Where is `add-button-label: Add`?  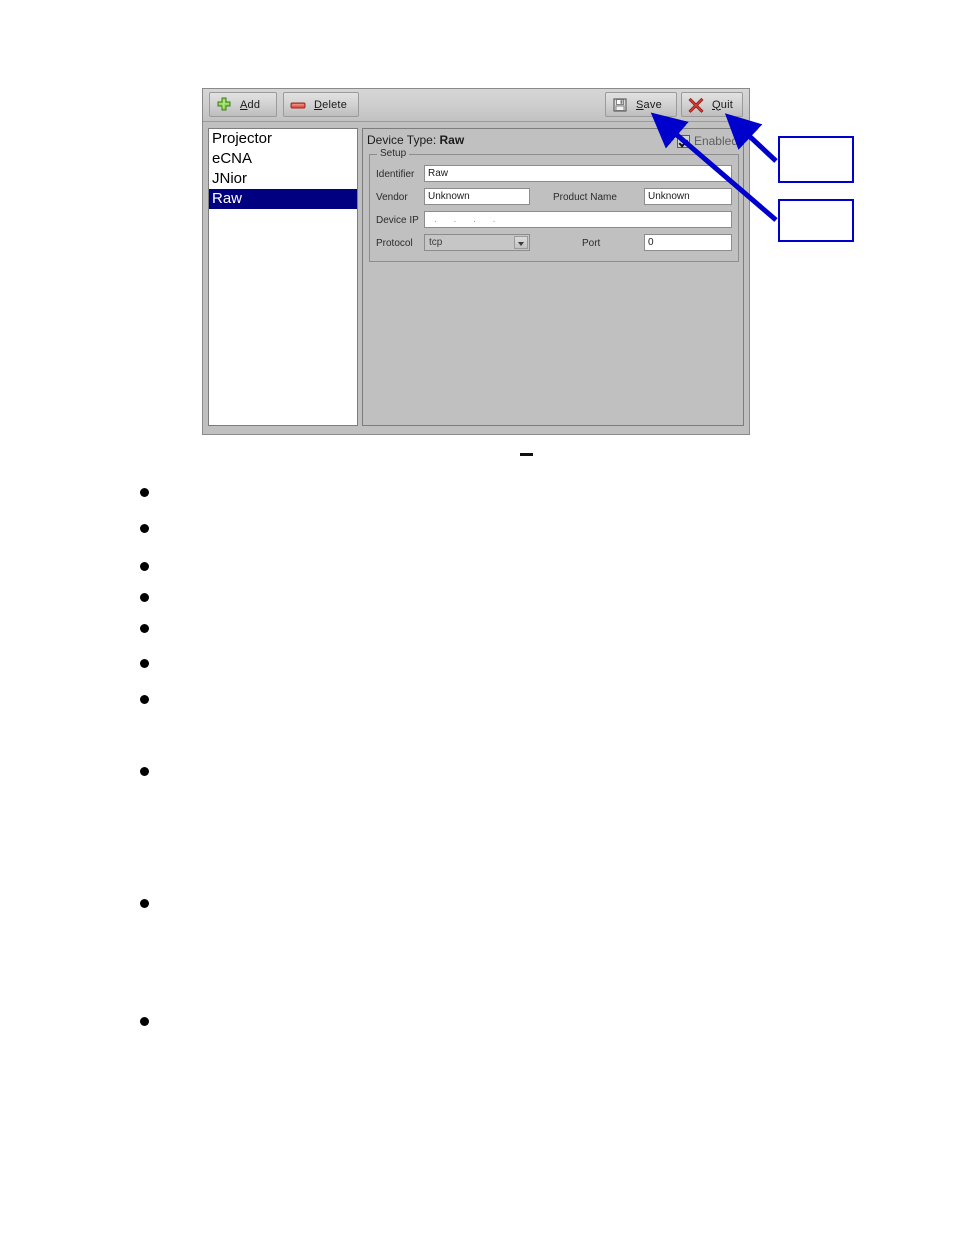
add-button-label: Add is located at coordinates (250, 104).